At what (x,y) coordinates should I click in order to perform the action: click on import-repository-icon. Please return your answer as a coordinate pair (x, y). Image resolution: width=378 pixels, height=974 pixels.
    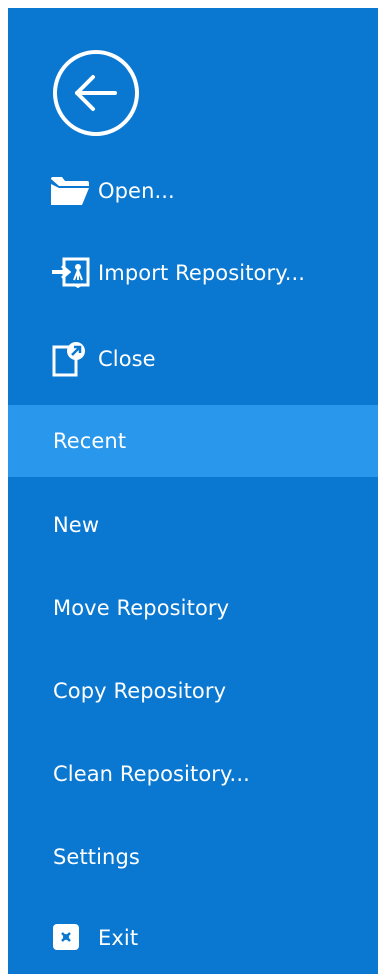
    Looking at the image, I should click on (70, 273).